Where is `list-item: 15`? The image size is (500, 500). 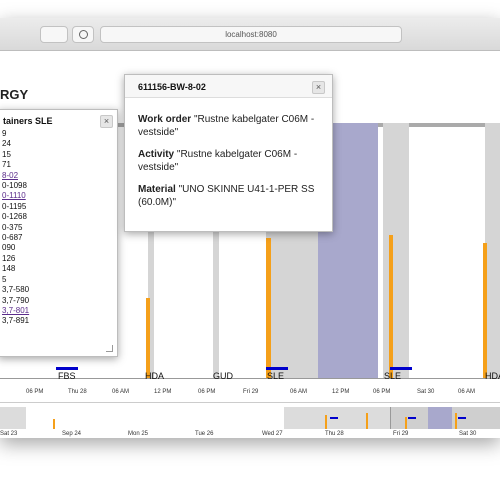 list-item: 15 is located at coordinates (6, 154).